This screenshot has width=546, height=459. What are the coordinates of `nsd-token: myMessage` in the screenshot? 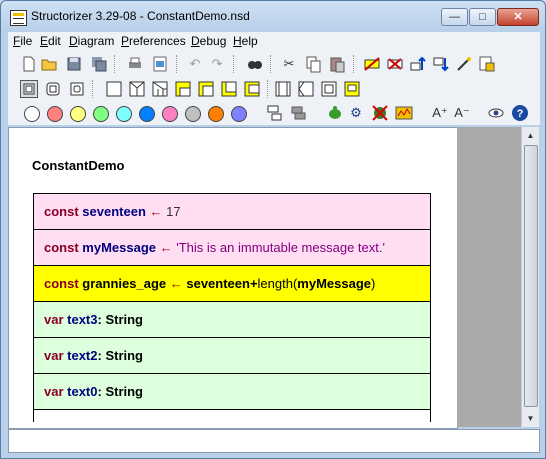 It's located at (121, 247).